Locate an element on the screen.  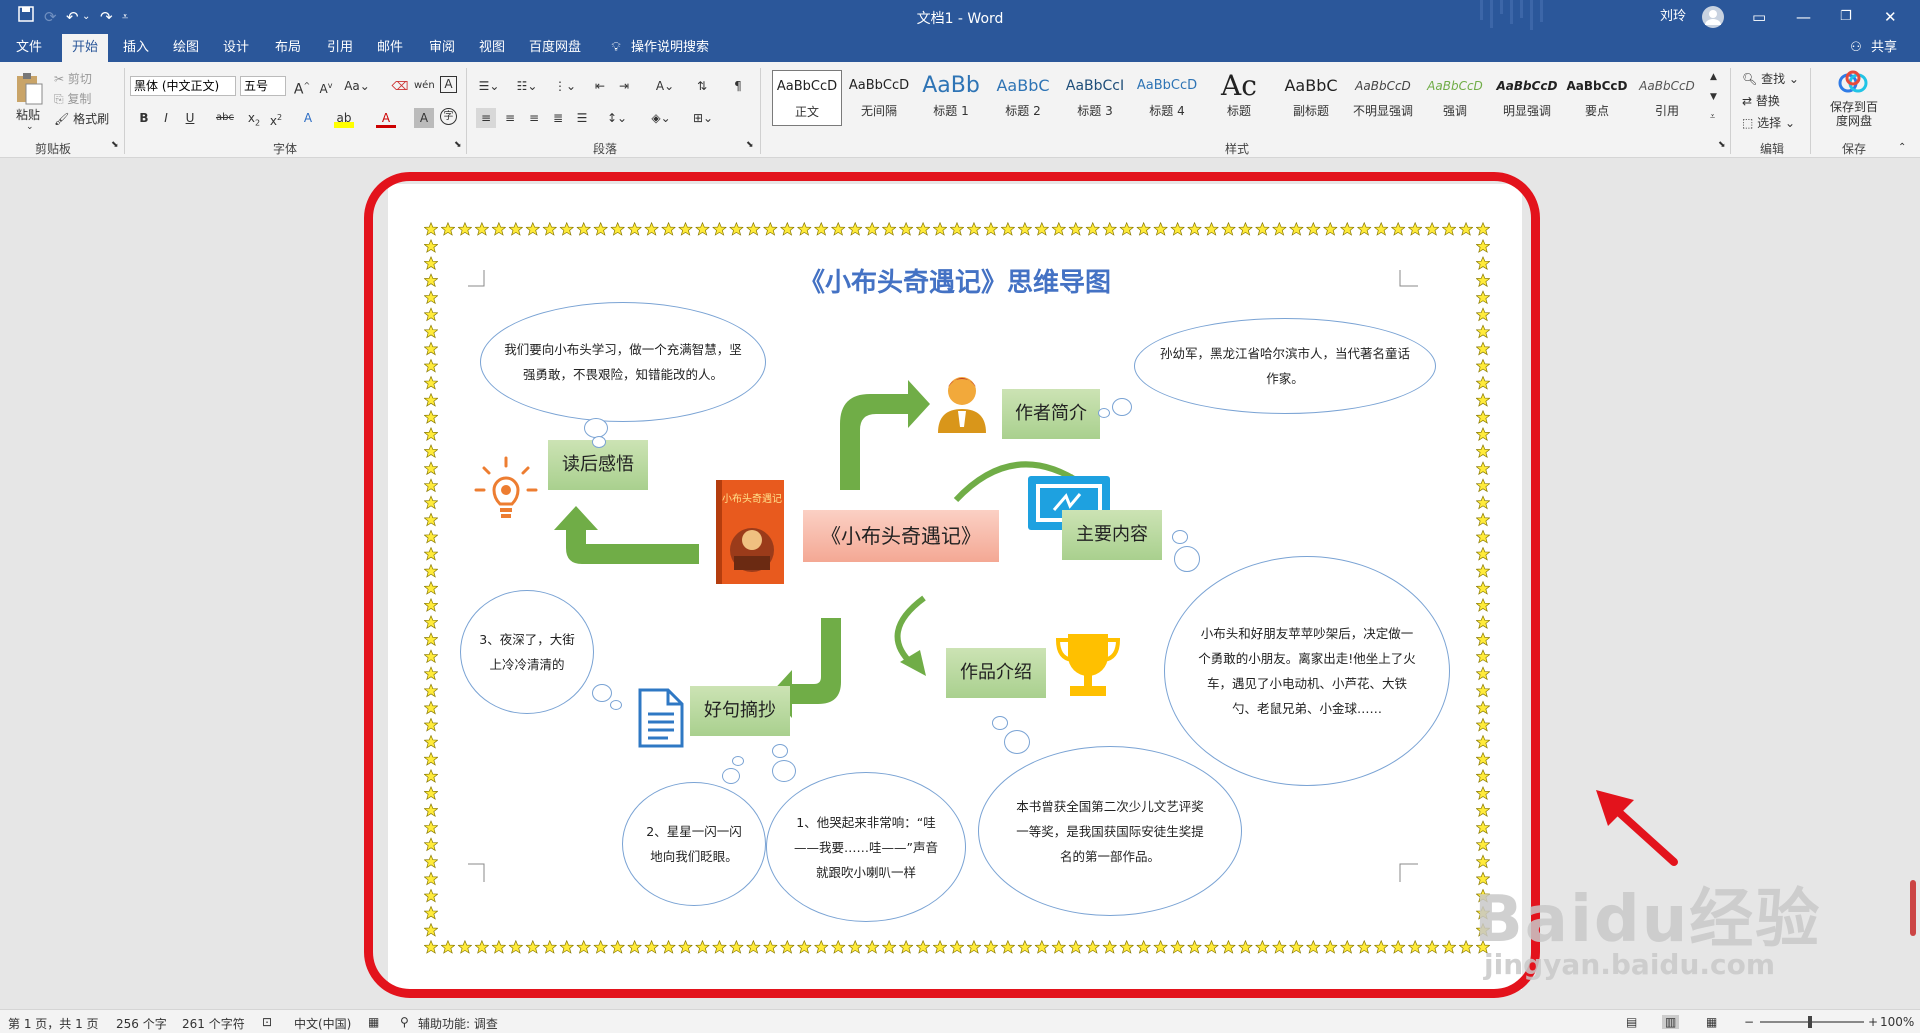
style-heading-4: AaBbCcD 标题 4 is located at coordinates (1167, 98).